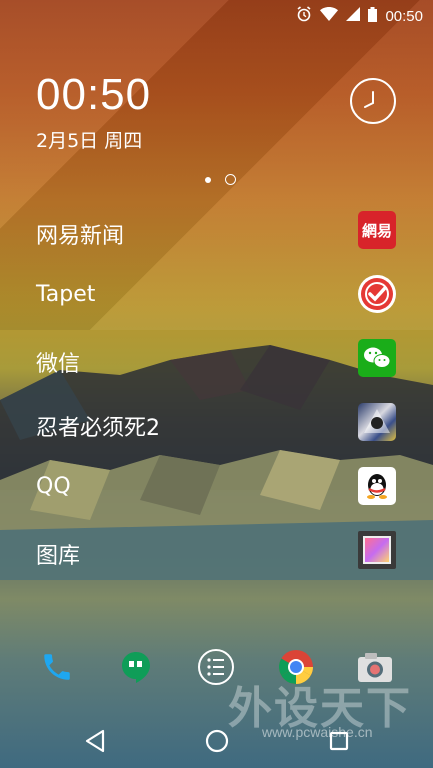 Image resolution: width=433 pixels, height=768 pixels. I want to click on page-dot-active, so click(208, 179).